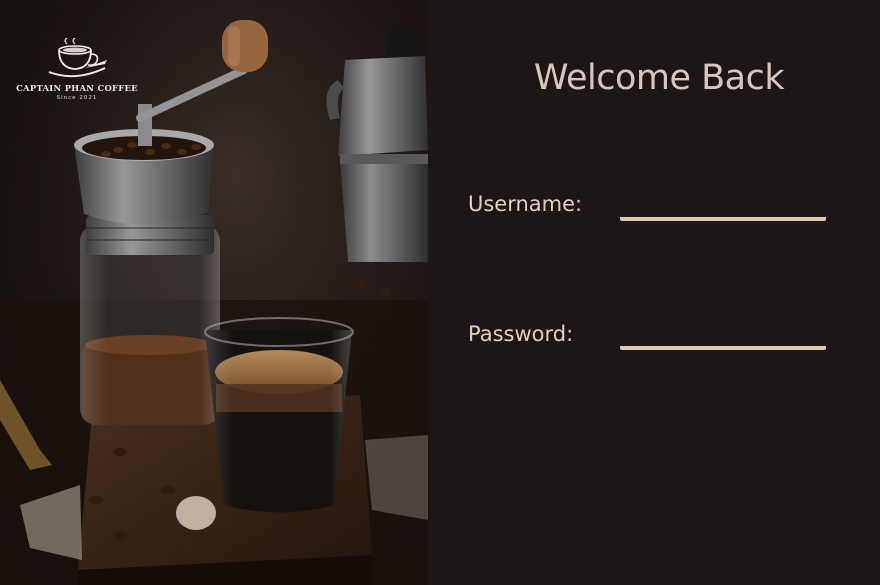 The image size is (880, 585). Describe the element at coordinates (525, 204) in the screenshot. I see `username-label: Username:` at that location.